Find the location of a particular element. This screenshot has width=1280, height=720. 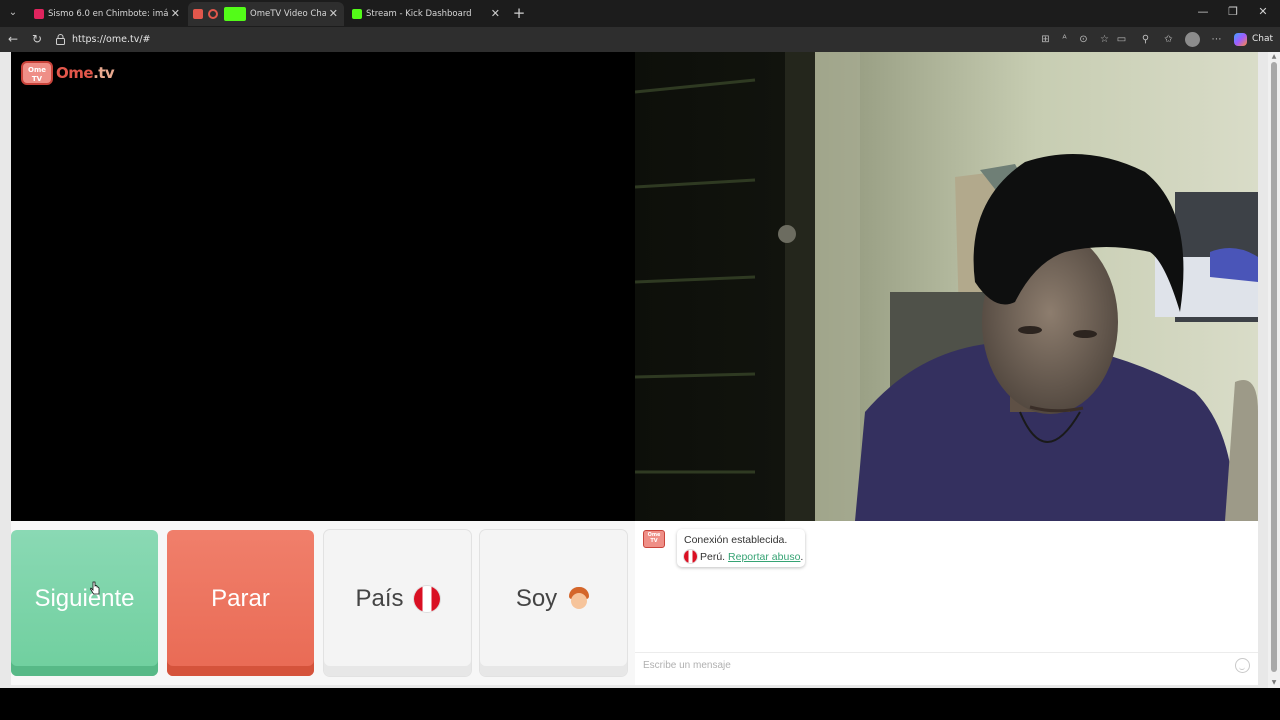

kick-overlay-icon is located at coordinates (235, 14).